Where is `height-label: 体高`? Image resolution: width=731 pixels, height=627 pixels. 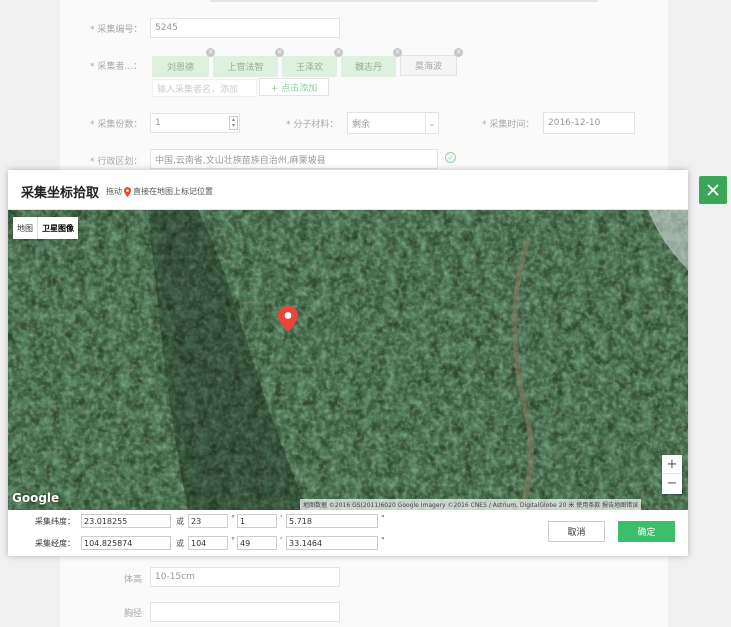
height-label: 体高 is located at coordinates (133, 579).